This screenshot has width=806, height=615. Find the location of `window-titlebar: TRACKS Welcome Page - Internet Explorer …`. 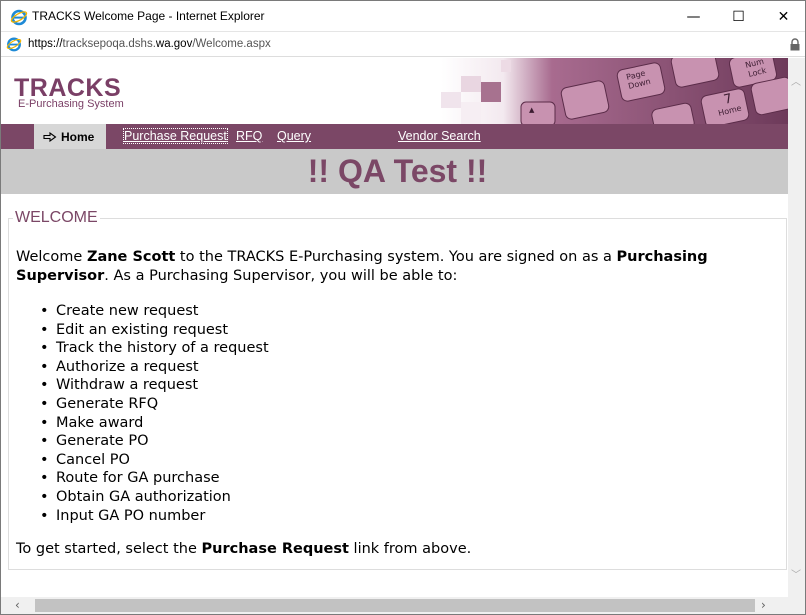

window-titlebar: TRACKS Welcome Page - Internet Explorer … is located at coordinates (403, 15).